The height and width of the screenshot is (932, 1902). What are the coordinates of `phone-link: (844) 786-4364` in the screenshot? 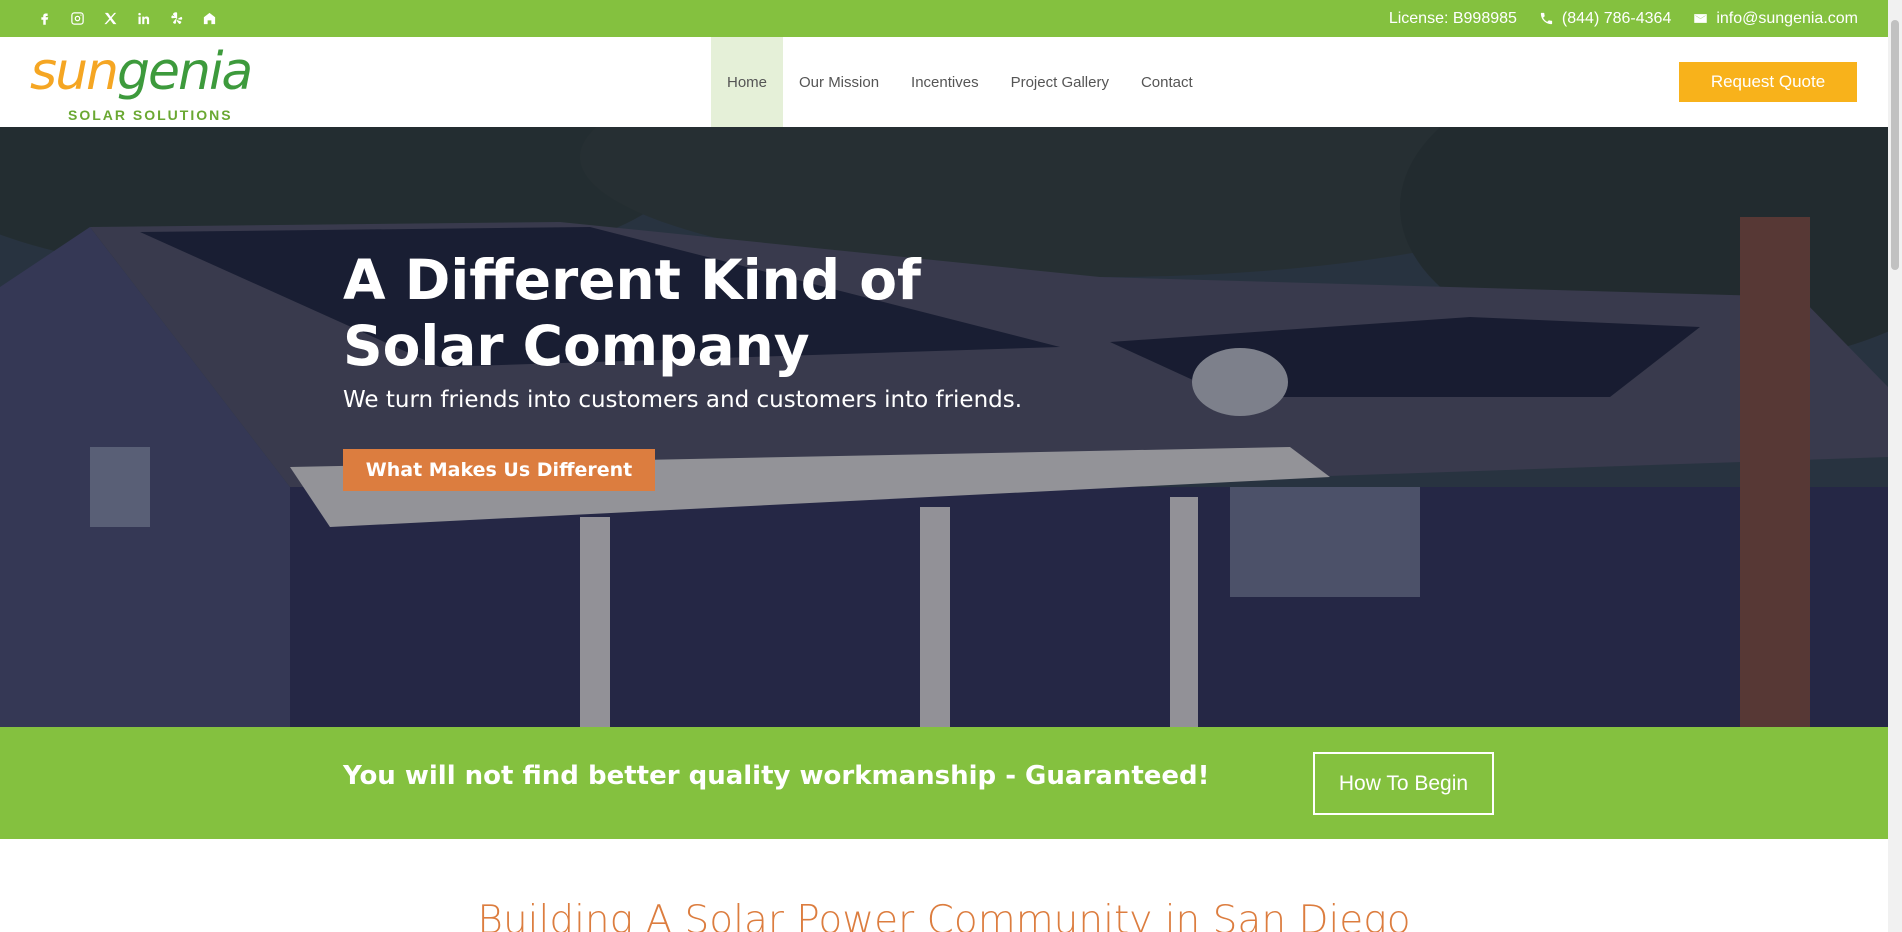 It's located at (1605, 19).